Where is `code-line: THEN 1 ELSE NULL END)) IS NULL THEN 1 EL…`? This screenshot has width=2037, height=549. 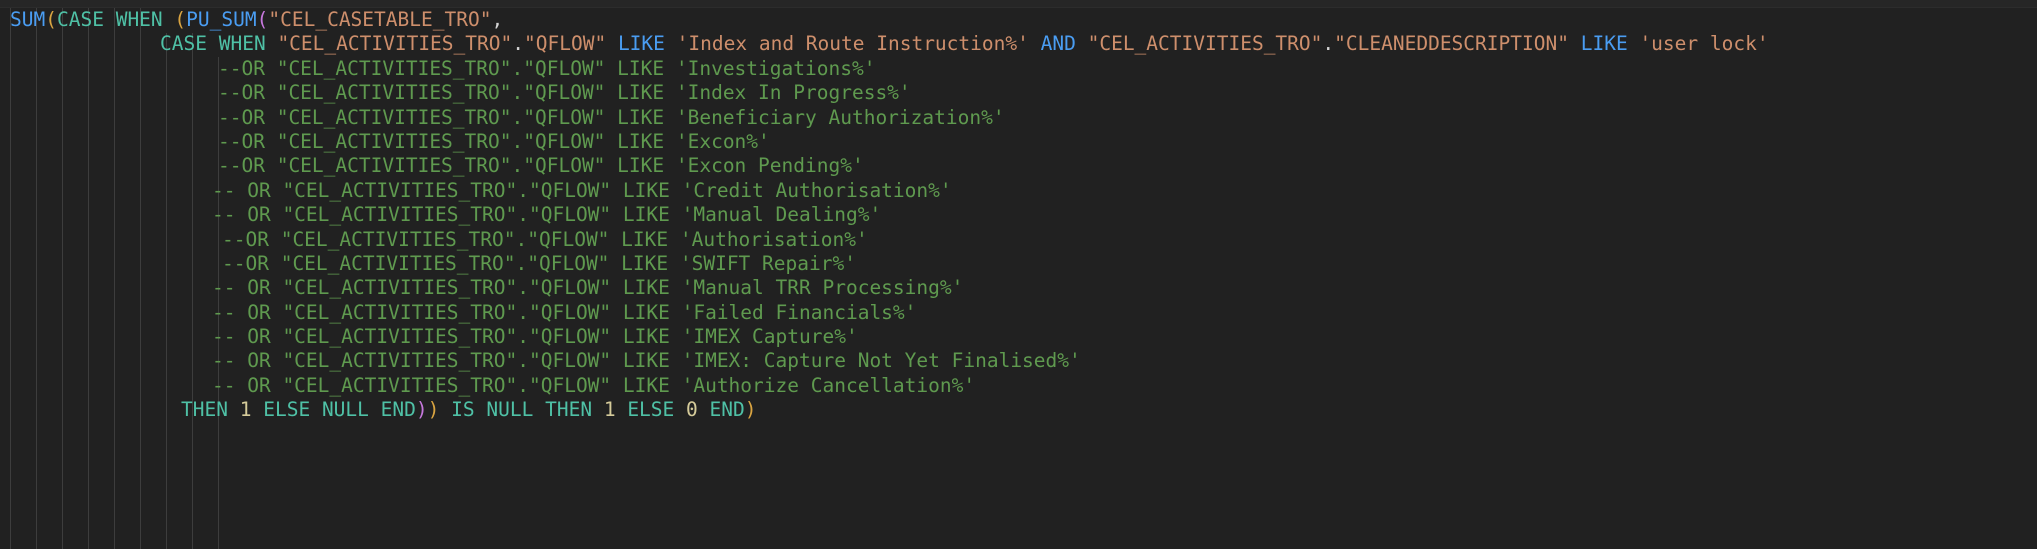 code-line: THEN 1 ELSE NULL END)) IS NULL THEN 1 EL… is located at coordinates (1018, 410).